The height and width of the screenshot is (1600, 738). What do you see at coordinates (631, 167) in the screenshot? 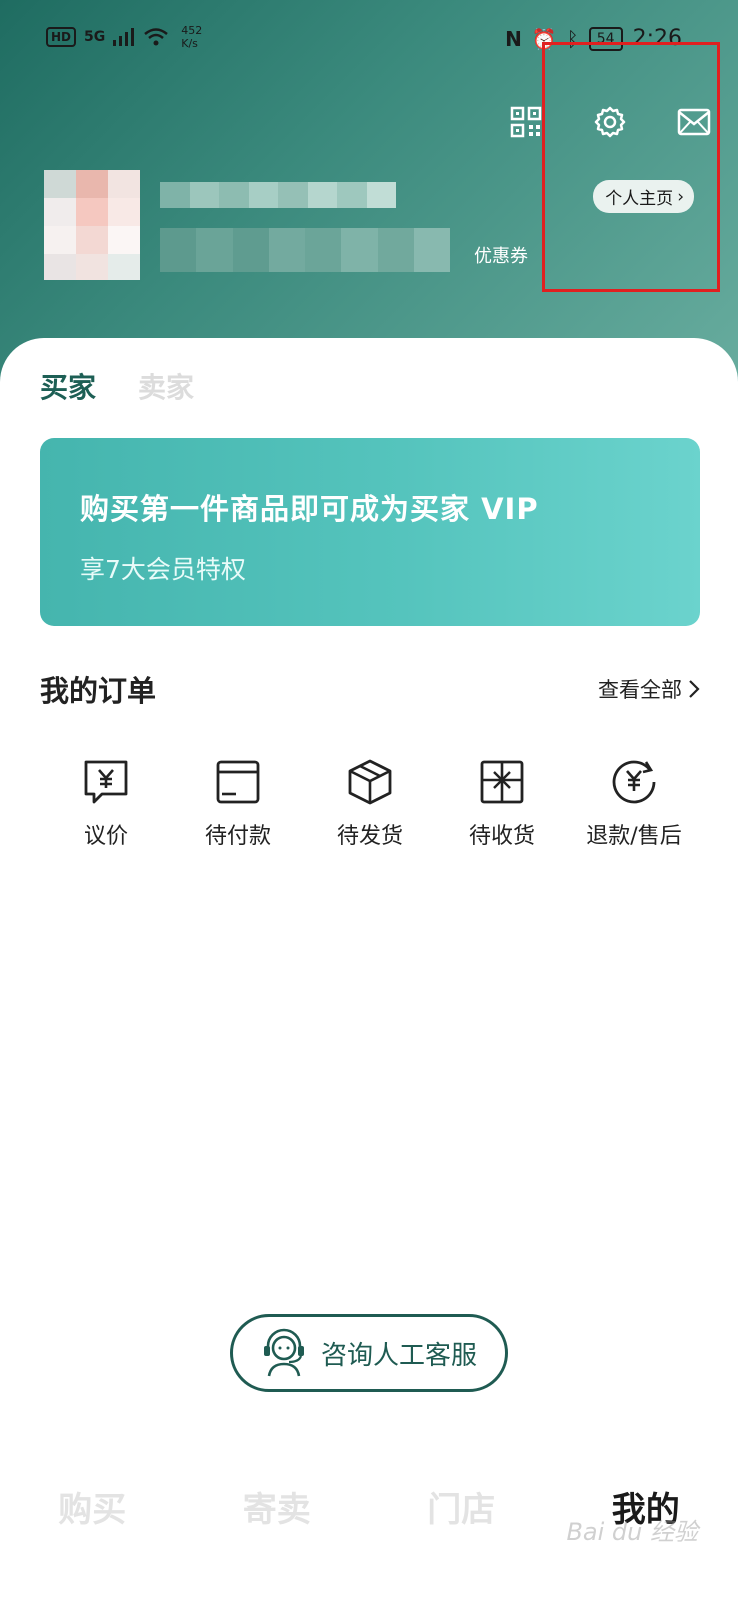
I see `annotation-highlight-box` at bounding box center [631, 167].